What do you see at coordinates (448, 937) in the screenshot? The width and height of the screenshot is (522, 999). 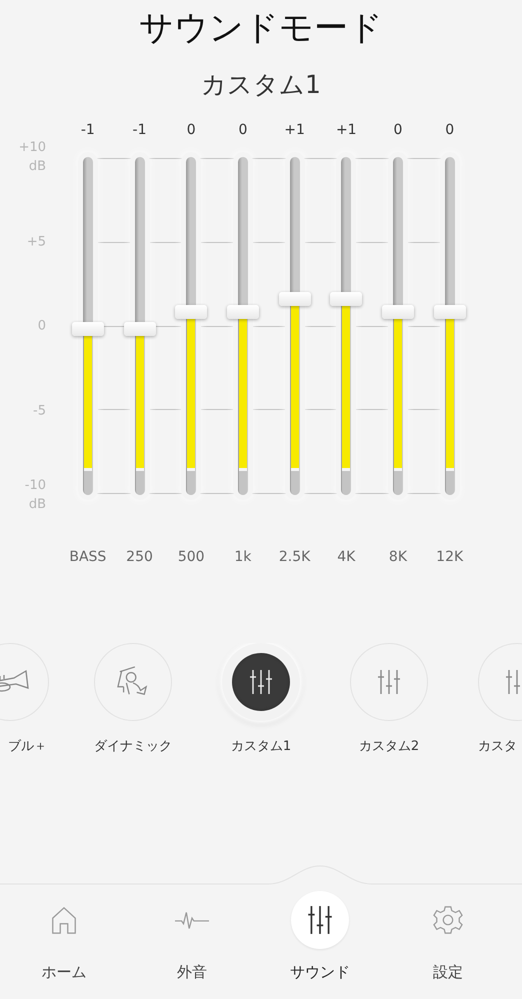 I see `nav-tab: 設定` at bounding box center [448, 937].